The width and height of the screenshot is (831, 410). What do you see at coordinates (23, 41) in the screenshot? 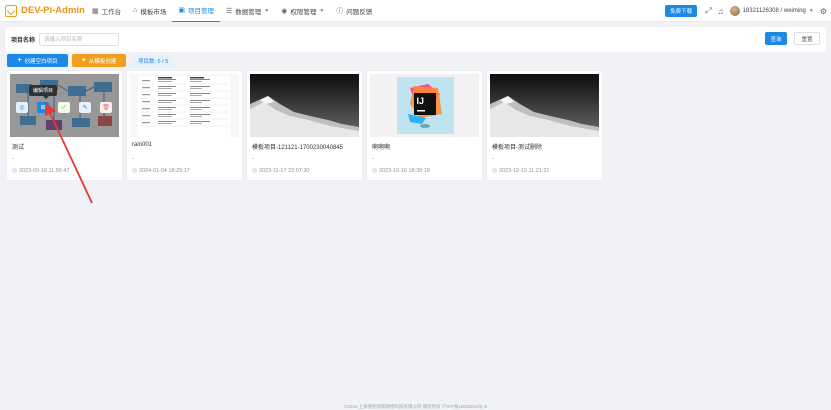
I see `search-label: 项目名称` at bounding box center [23, 41].